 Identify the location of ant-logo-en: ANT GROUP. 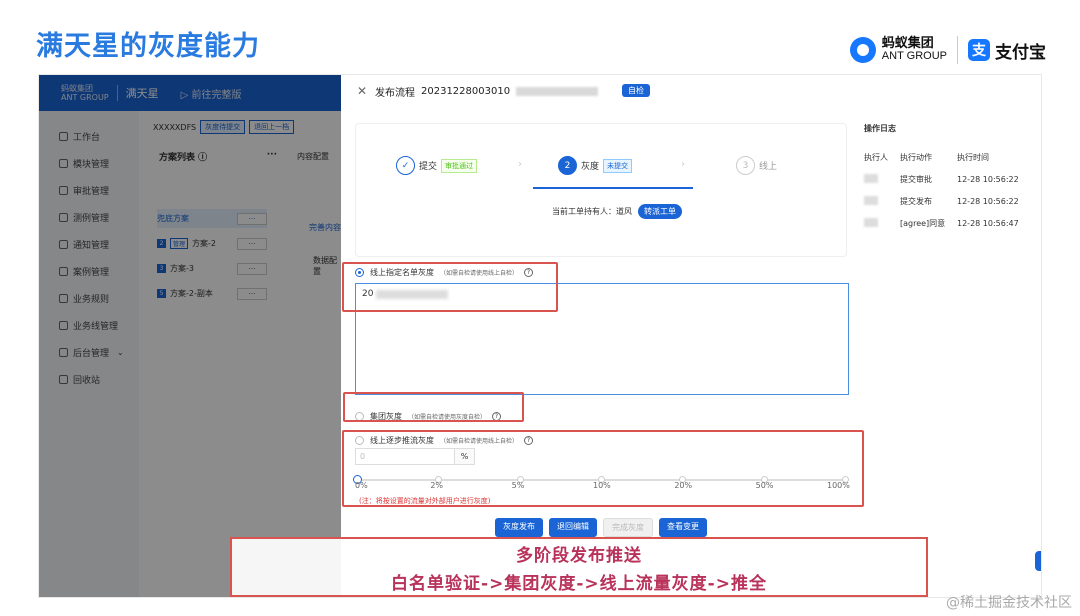
(914, 56).